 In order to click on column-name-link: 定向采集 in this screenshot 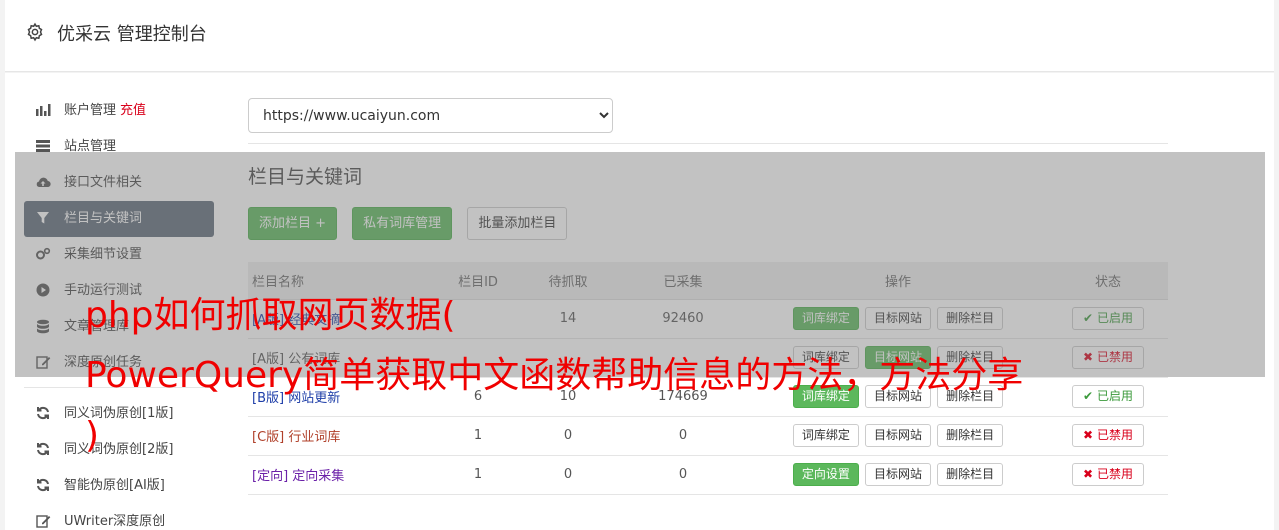, I will do `click(318, 476)`.